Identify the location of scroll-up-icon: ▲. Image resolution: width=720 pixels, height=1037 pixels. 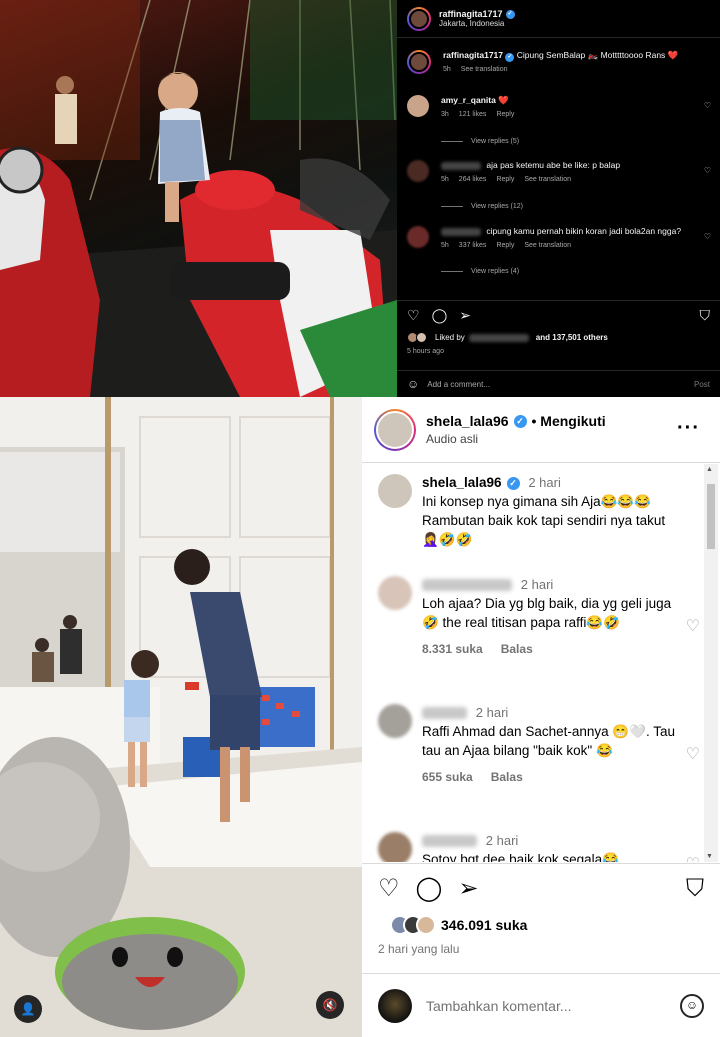
(709, 469).